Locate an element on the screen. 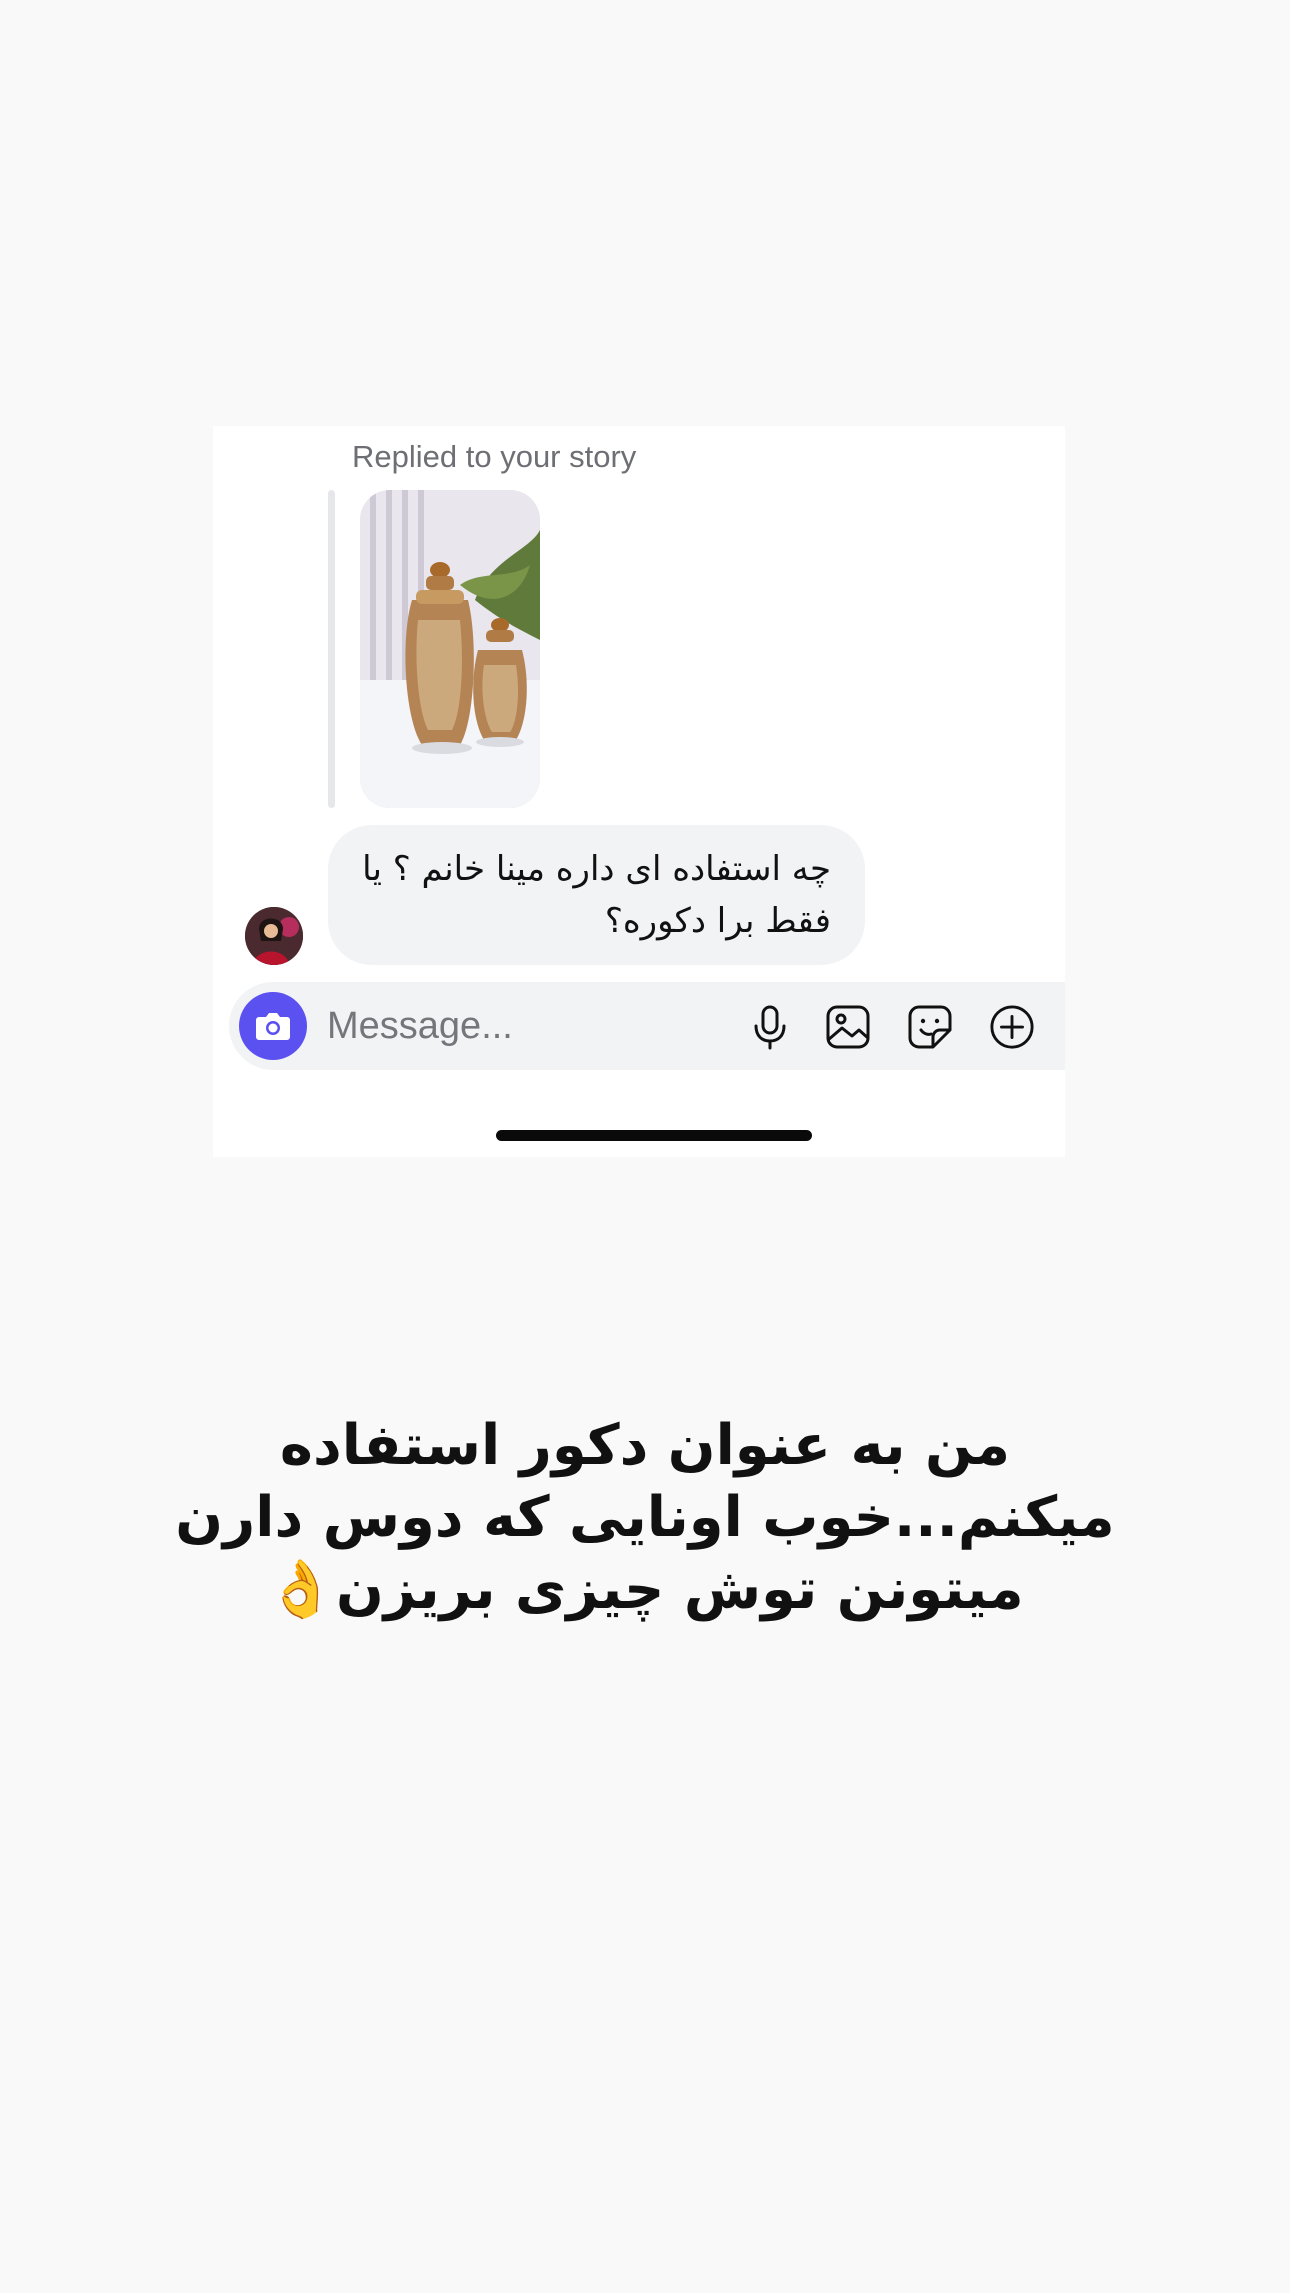 Image resolution: width=1290 pixels, height=2293 pixels. camera-button is located at coordinates (273, 1026).